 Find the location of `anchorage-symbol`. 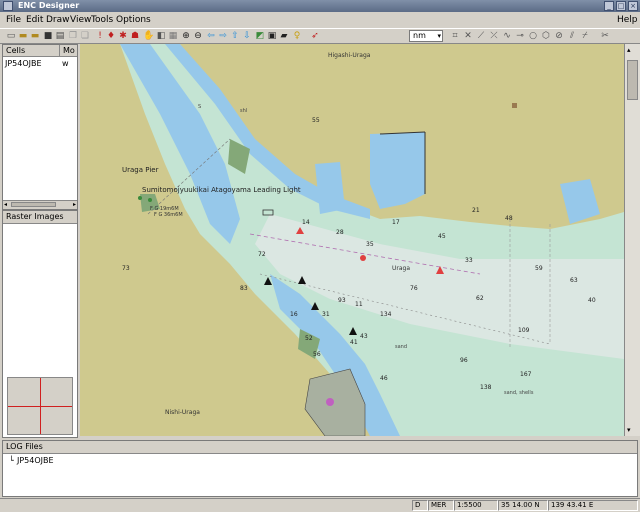

anchorage-symbol is located at coordinates (330, 402).